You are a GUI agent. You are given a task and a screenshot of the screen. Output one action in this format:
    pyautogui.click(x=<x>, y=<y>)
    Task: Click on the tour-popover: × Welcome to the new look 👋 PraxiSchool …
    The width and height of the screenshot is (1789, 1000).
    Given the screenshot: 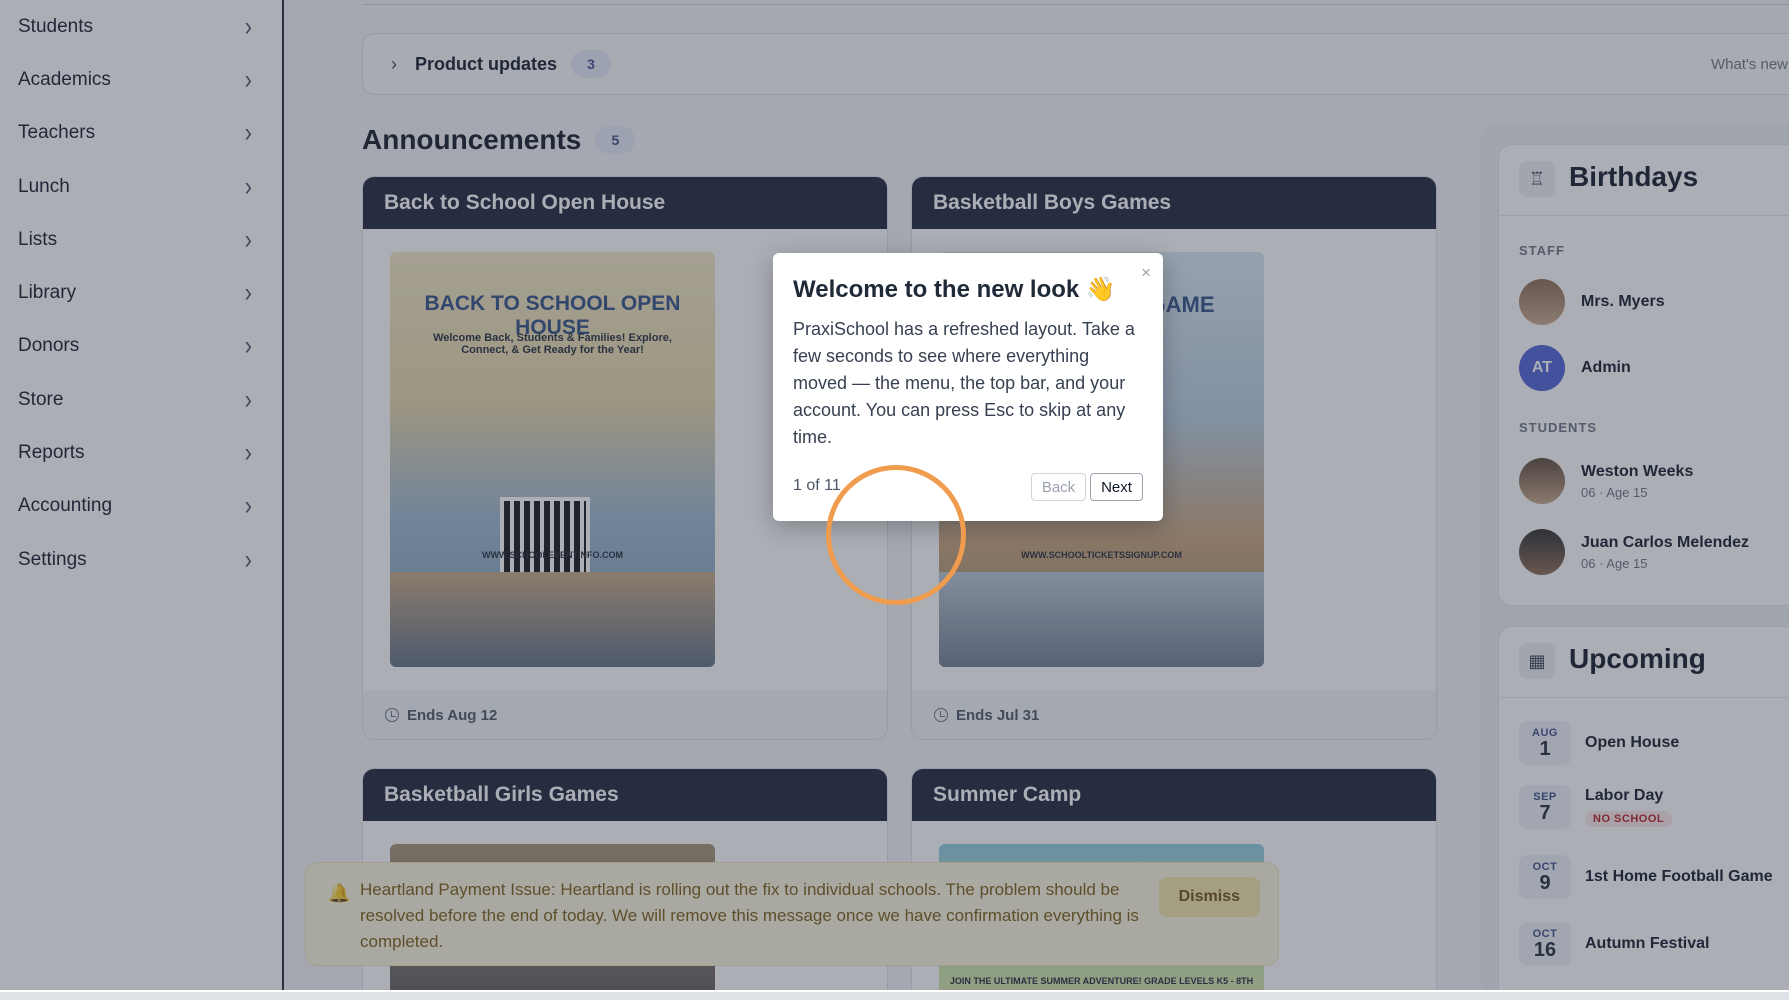 What is the action you would take?
    pyautogui.click(x=968, y=387)
    